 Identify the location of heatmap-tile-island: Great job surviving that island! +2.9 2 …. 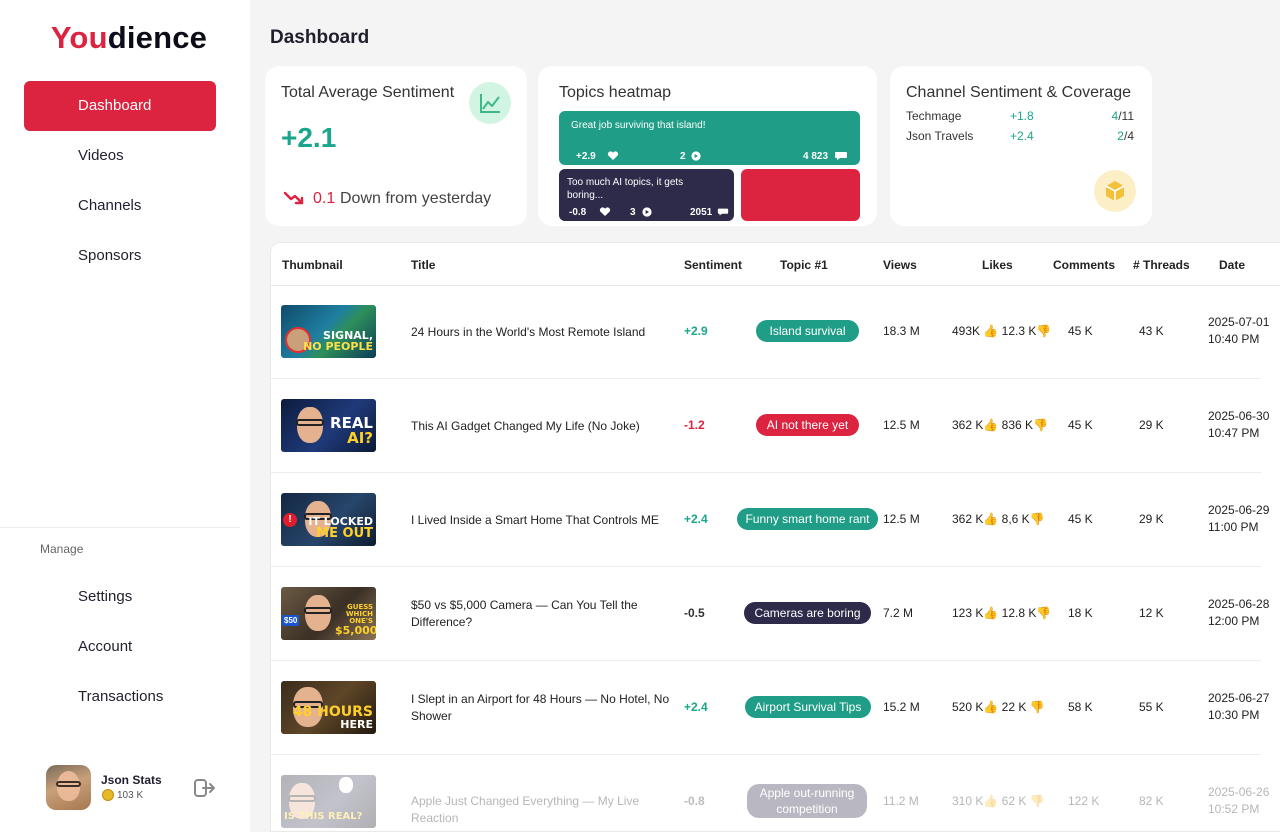
(709, 138).